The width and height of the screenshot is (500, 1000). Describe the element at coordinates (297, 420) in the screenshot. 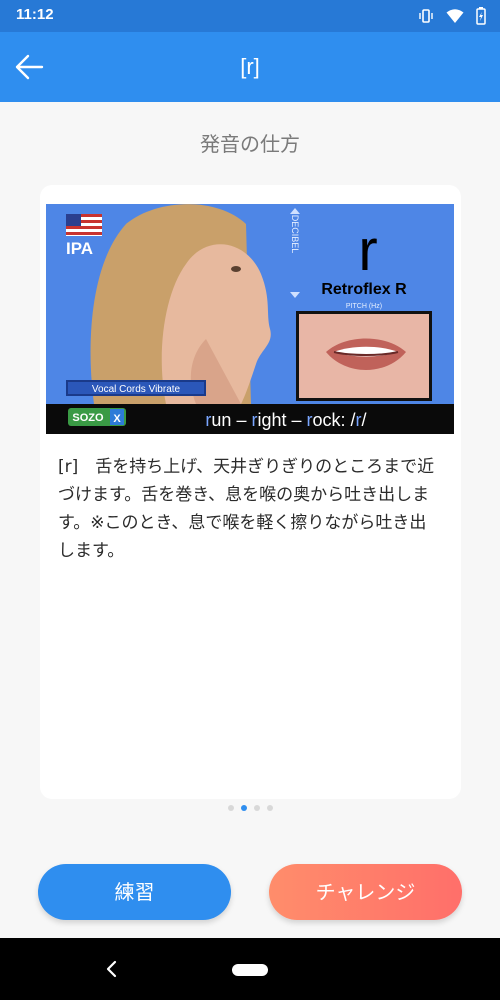

I see `example-sep-2: –` at that location.